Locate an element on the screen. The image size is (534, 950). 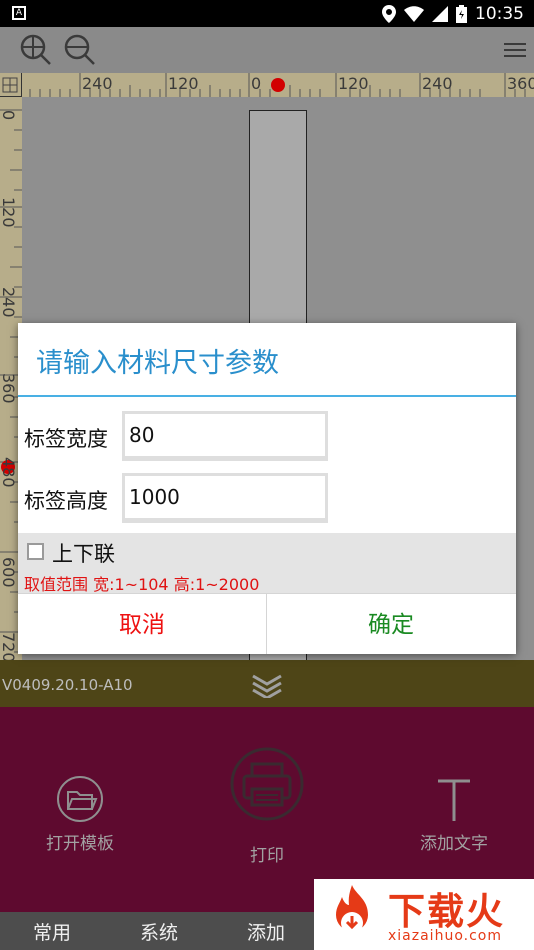
ruler-ticks is located at coordinates (277, 85).